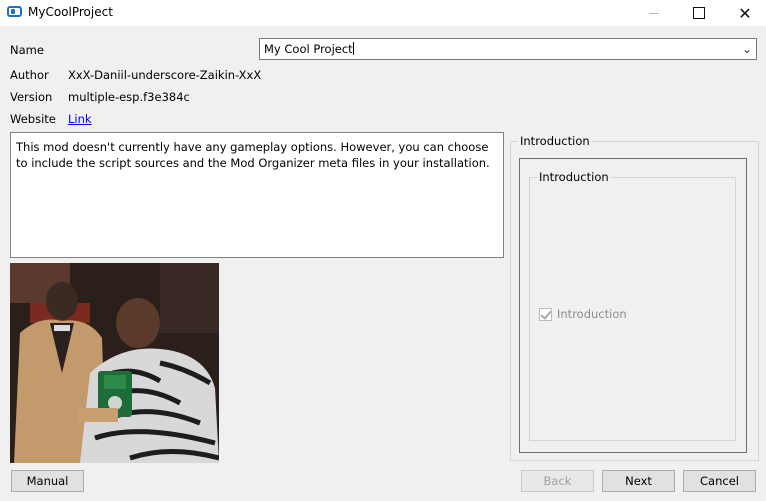  Describe the element at coordinates (27, 50) in the screenshot. I see `name-label: Name` at that location.